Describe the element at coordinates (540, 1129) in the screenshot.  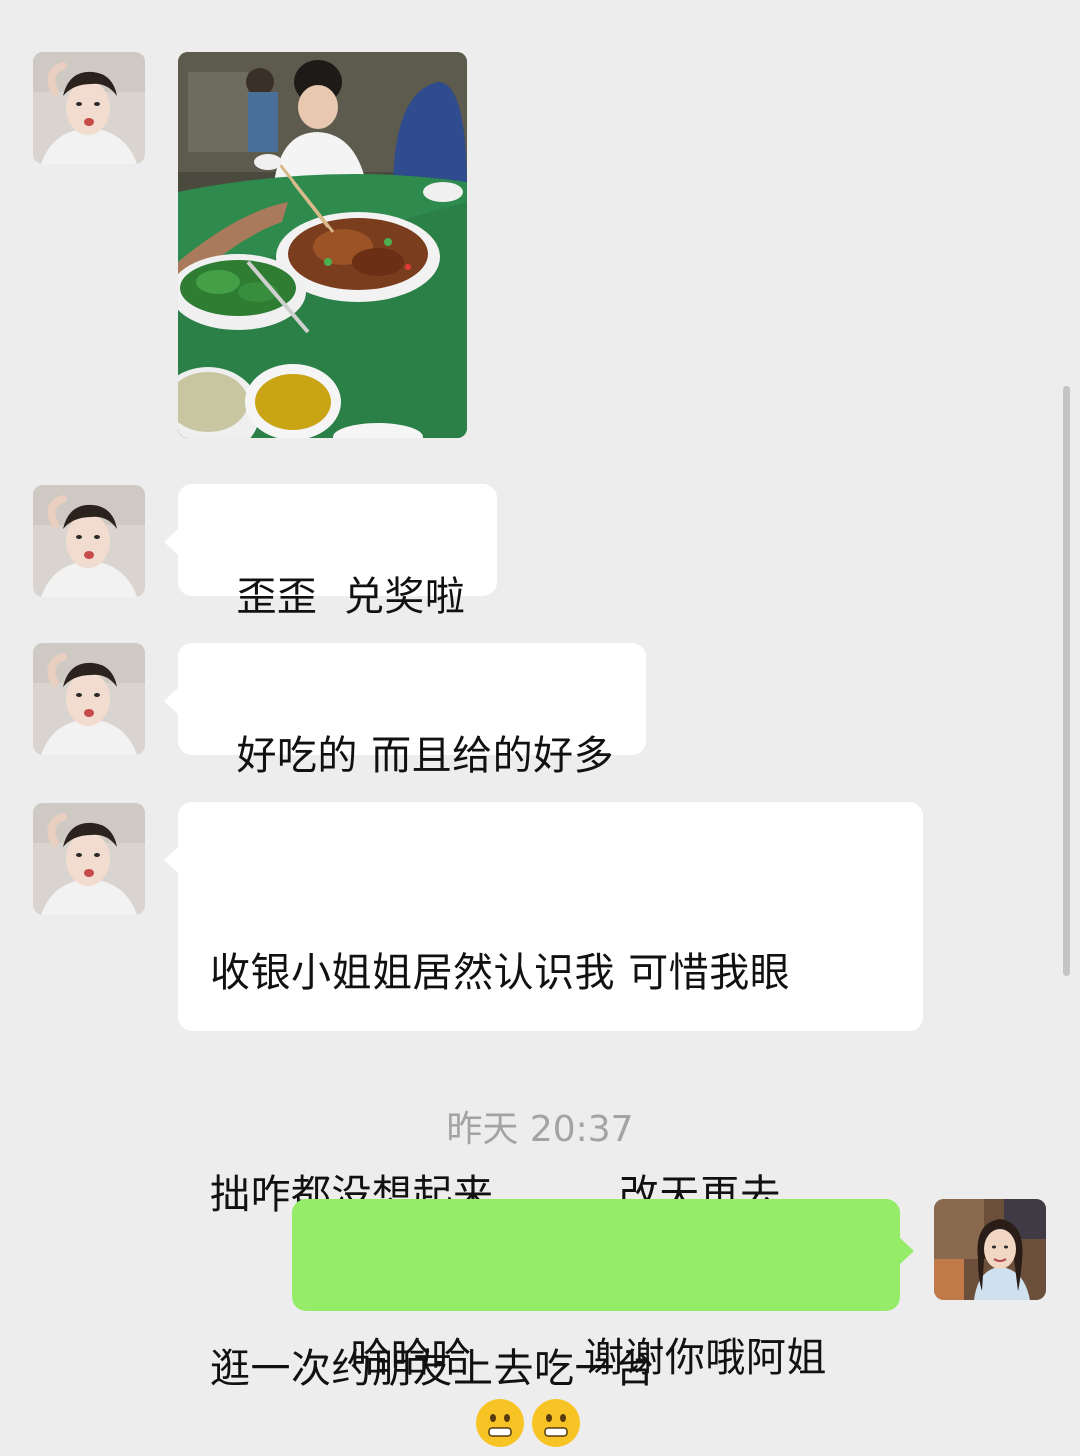
I see `message-timestamp: 昨天 20:37` at that location.